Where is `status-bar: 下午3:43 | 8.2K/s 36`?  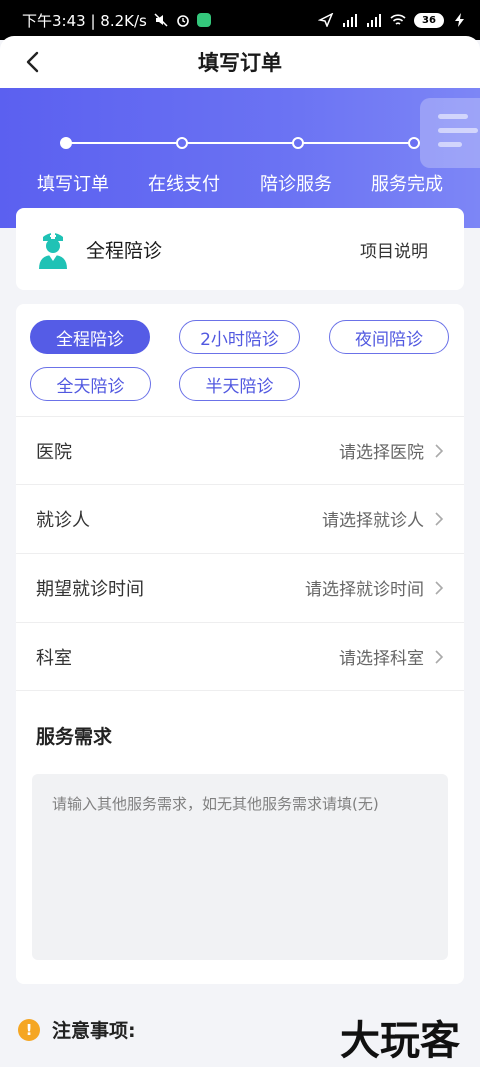 status-bar: 下午3:43 | 8.2K/s 36 is located at coordinates (240, 20).